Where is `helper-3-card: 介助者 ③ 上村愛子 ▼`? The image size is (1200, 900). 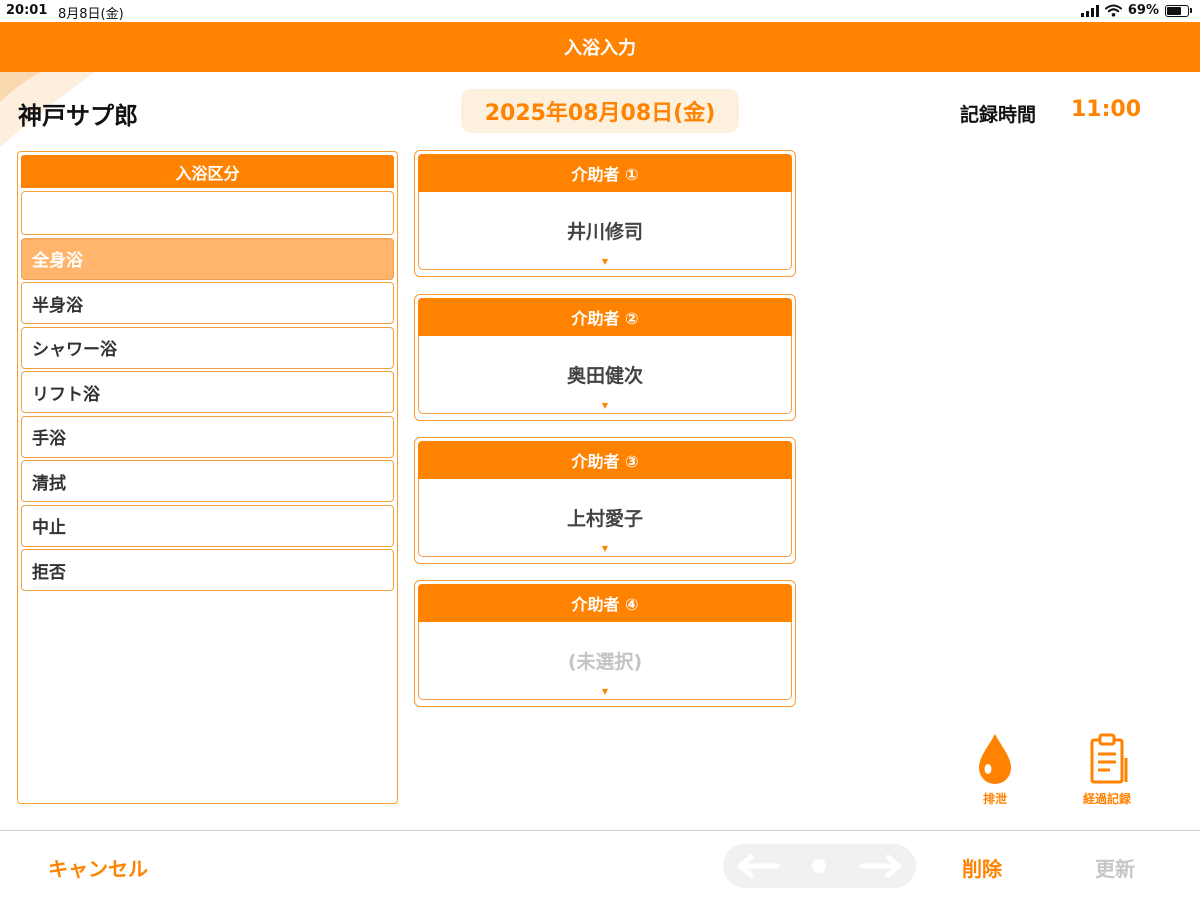 helper-3-card: 介助者 ③ 上村愛子 ▼ is located at coordinates (605, 500).